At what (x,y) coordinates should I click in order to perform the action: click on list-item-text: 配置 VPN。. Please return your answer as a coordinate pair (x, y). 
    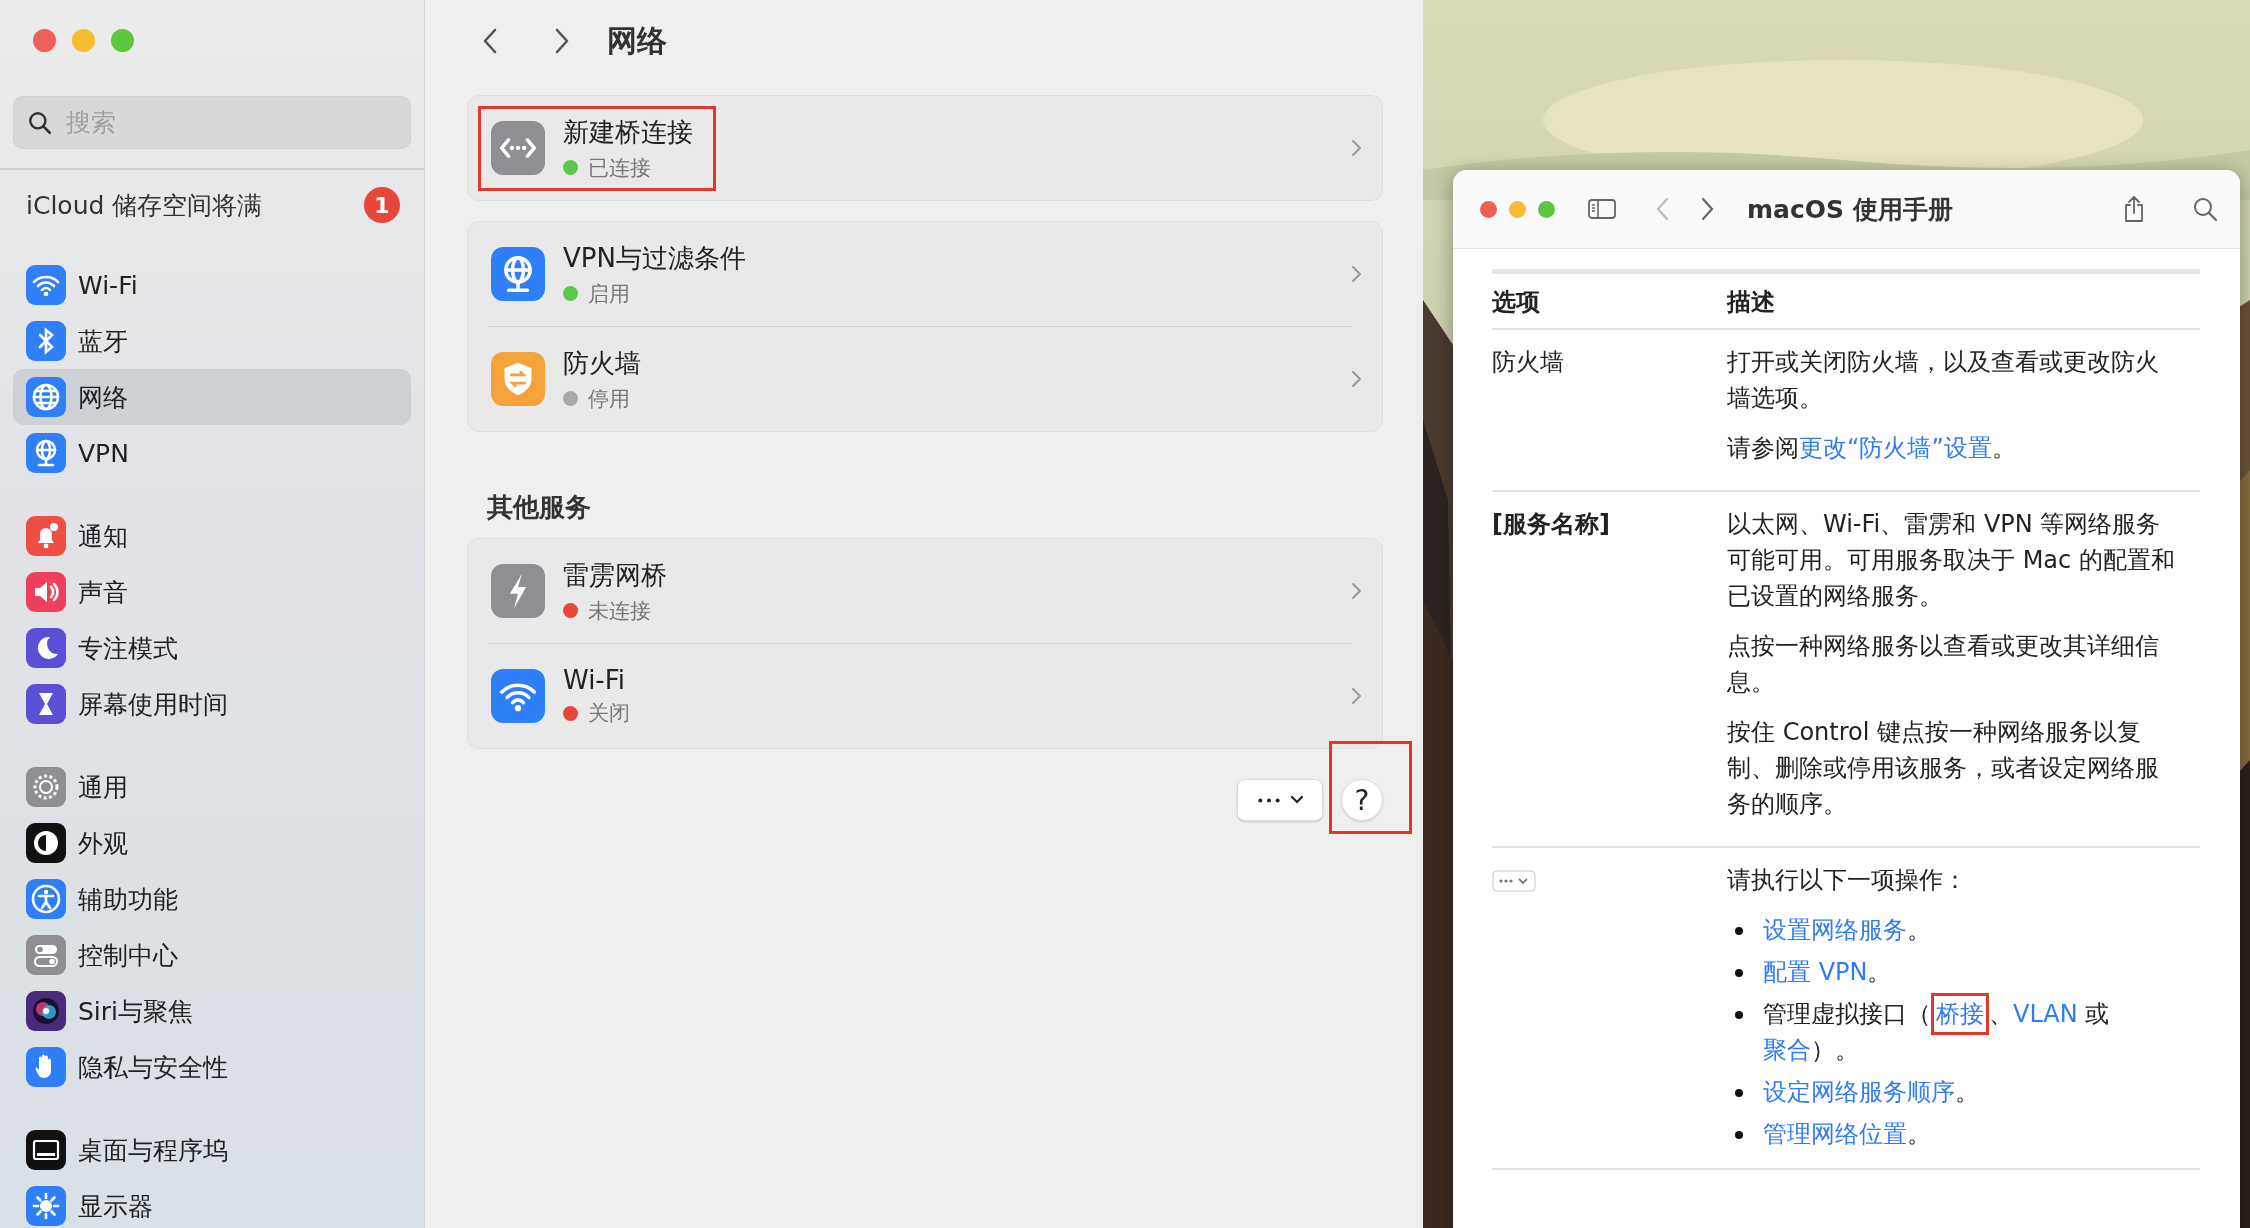
    Looking at the image, I should click on (1827, 972).